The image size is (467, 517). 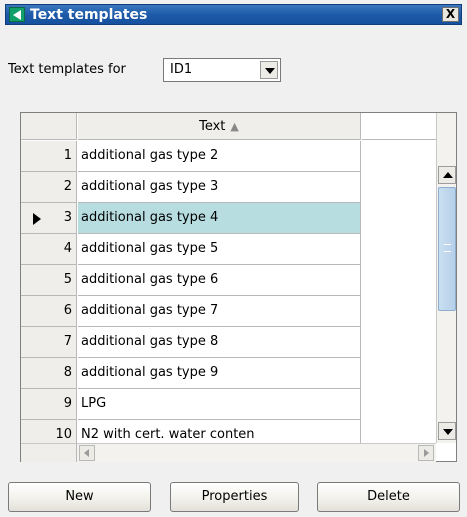 What do you see at coordinates (219, 249) in the screenshot?
I see `row-text-cell: additional gas type 5` at bounding box center [219, 249].